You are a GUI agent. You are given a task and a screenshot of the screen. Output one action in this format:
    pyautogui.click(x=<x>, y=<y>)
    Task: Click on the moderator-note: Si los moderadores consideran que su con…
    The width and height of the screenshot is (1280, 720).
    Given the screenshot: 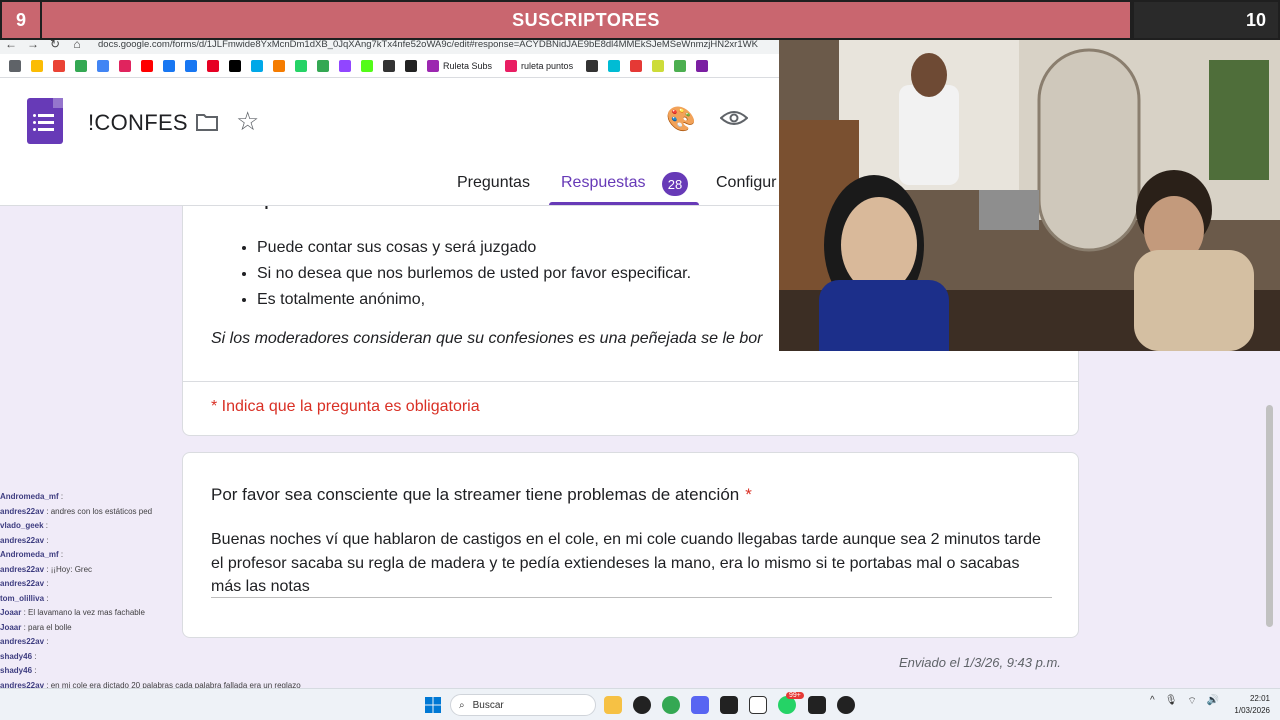 What is the action you would take?
    pyautogui.click(x=487, y=338)
    